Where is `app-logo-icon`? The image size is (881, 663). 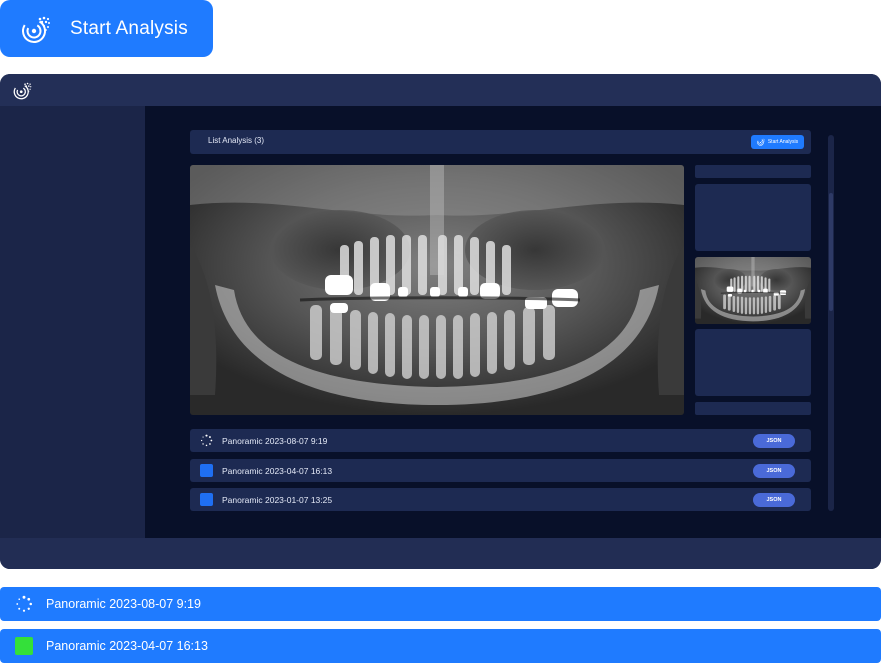
app-logo-icon is located at coordinates (22, 90).